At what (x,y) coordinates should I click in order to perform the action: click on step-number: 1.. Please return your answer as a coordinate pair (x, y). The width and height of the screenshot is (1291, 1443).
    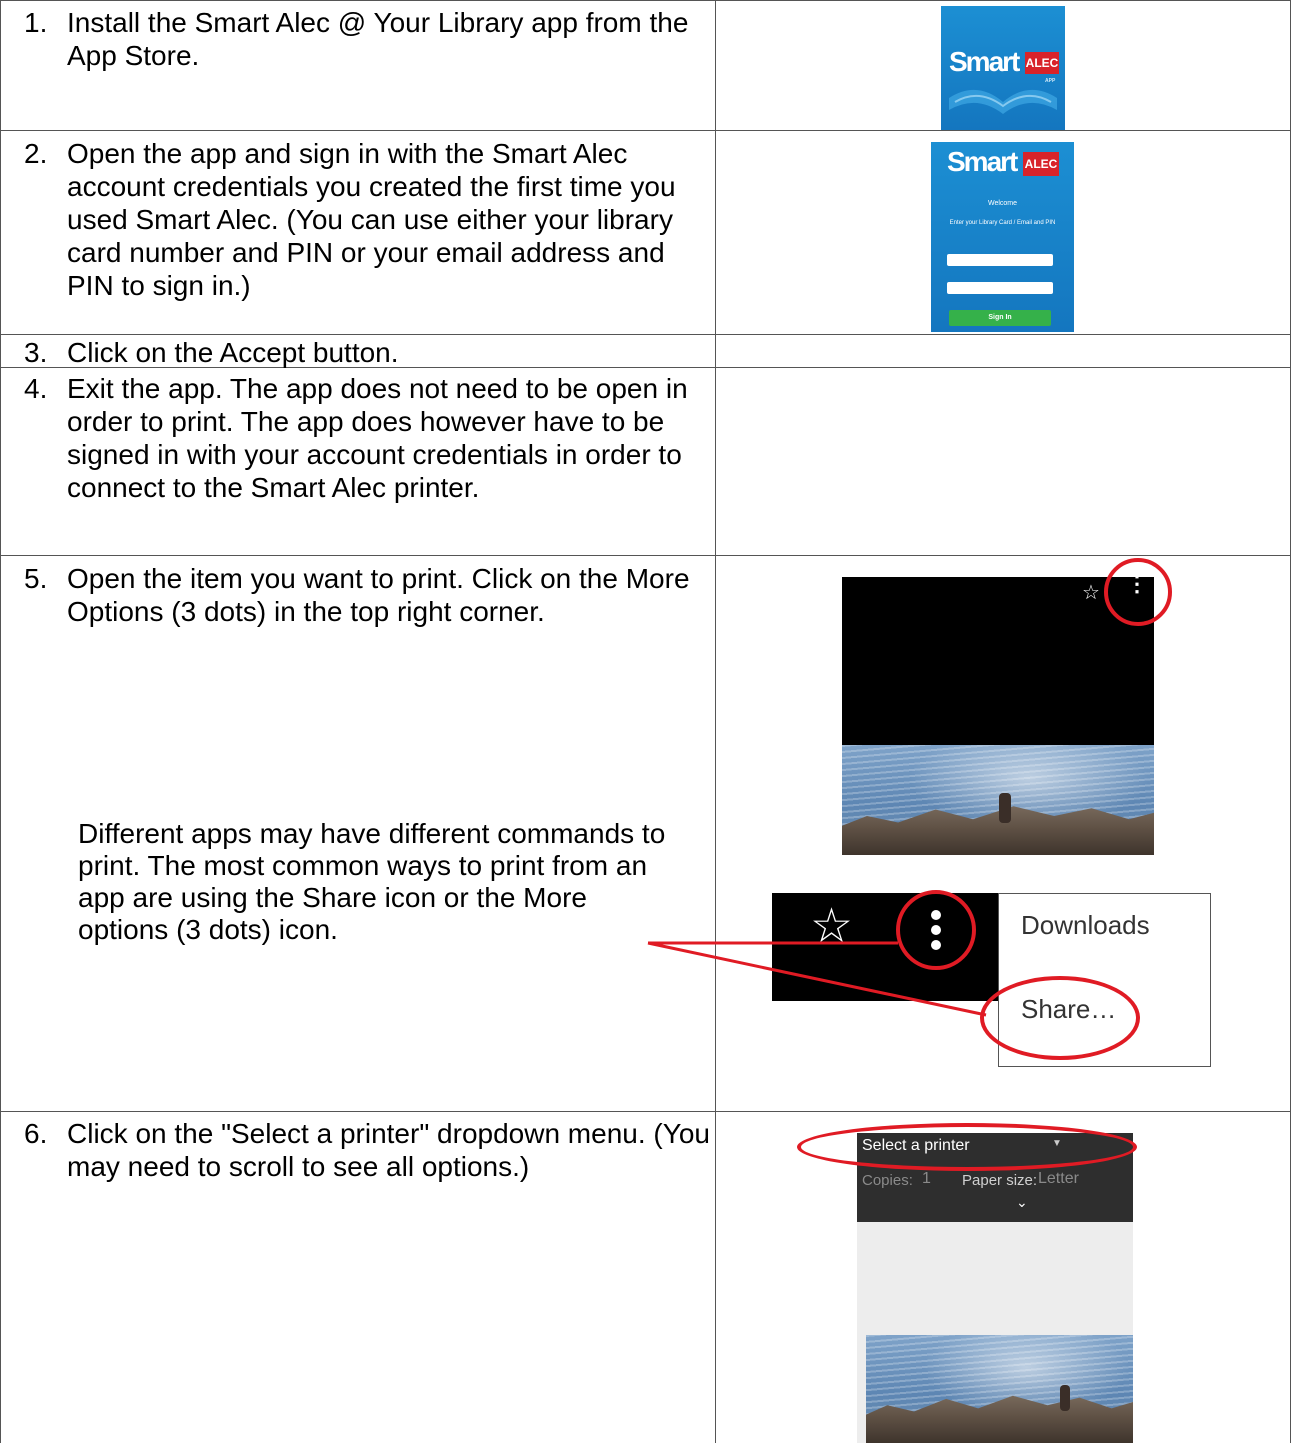
    Looking at the image, I should click on (36, 22).